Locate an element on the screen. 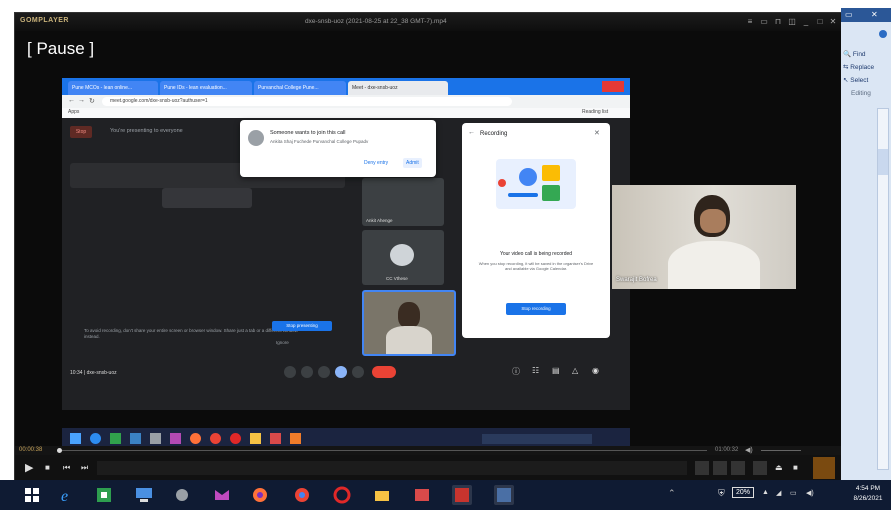 The width and height of the screenshot is (891, 510). restore-icon: ▭ is located at coordinates (849, 14).